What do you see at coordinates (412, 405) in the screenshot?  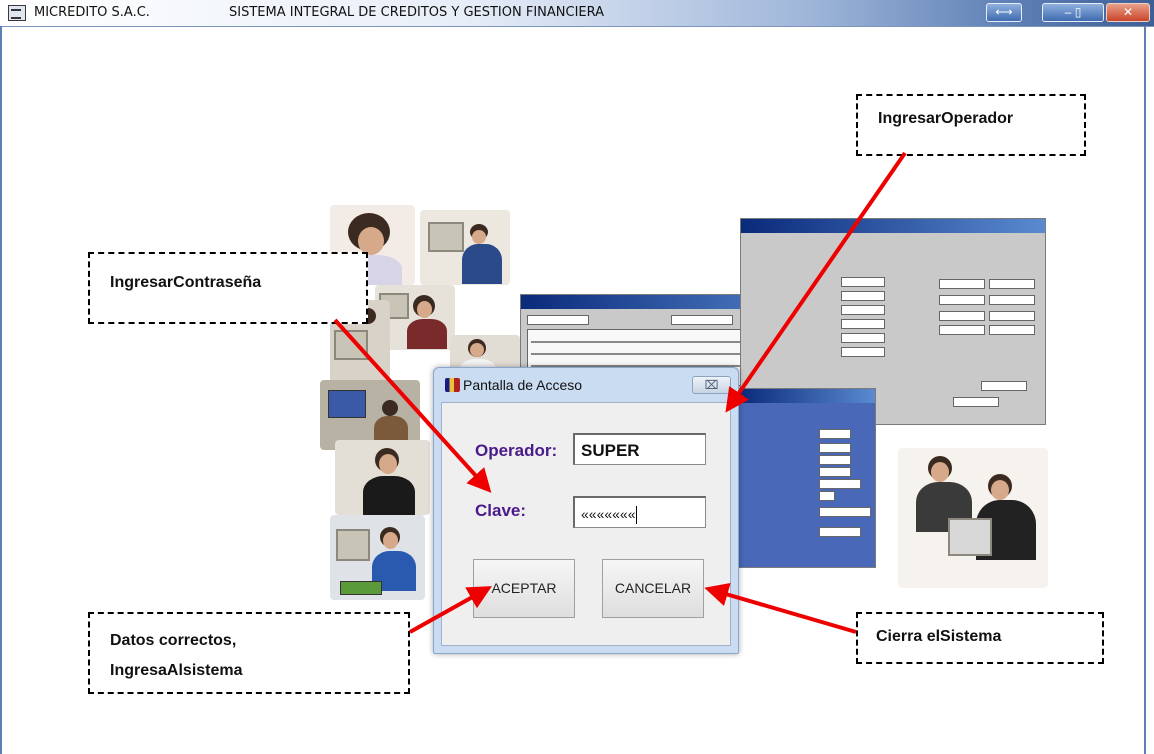 I see `arrow-to-clave-field` at bounding box center [412, 405].